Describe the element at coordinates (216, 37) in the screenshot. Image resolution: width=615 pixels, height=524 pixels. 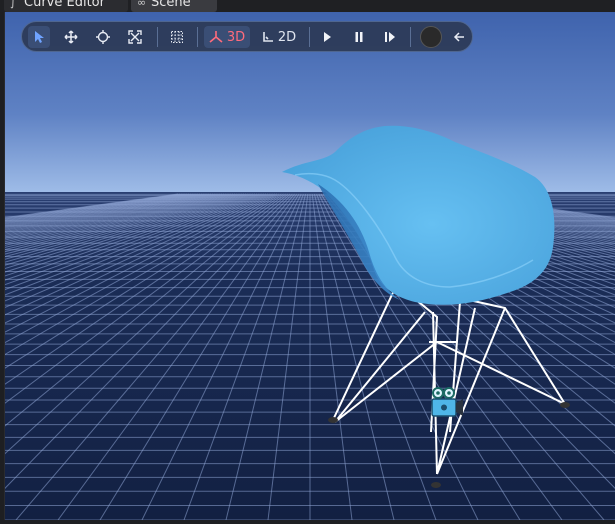
I see `axes-3d-icon` at that location.